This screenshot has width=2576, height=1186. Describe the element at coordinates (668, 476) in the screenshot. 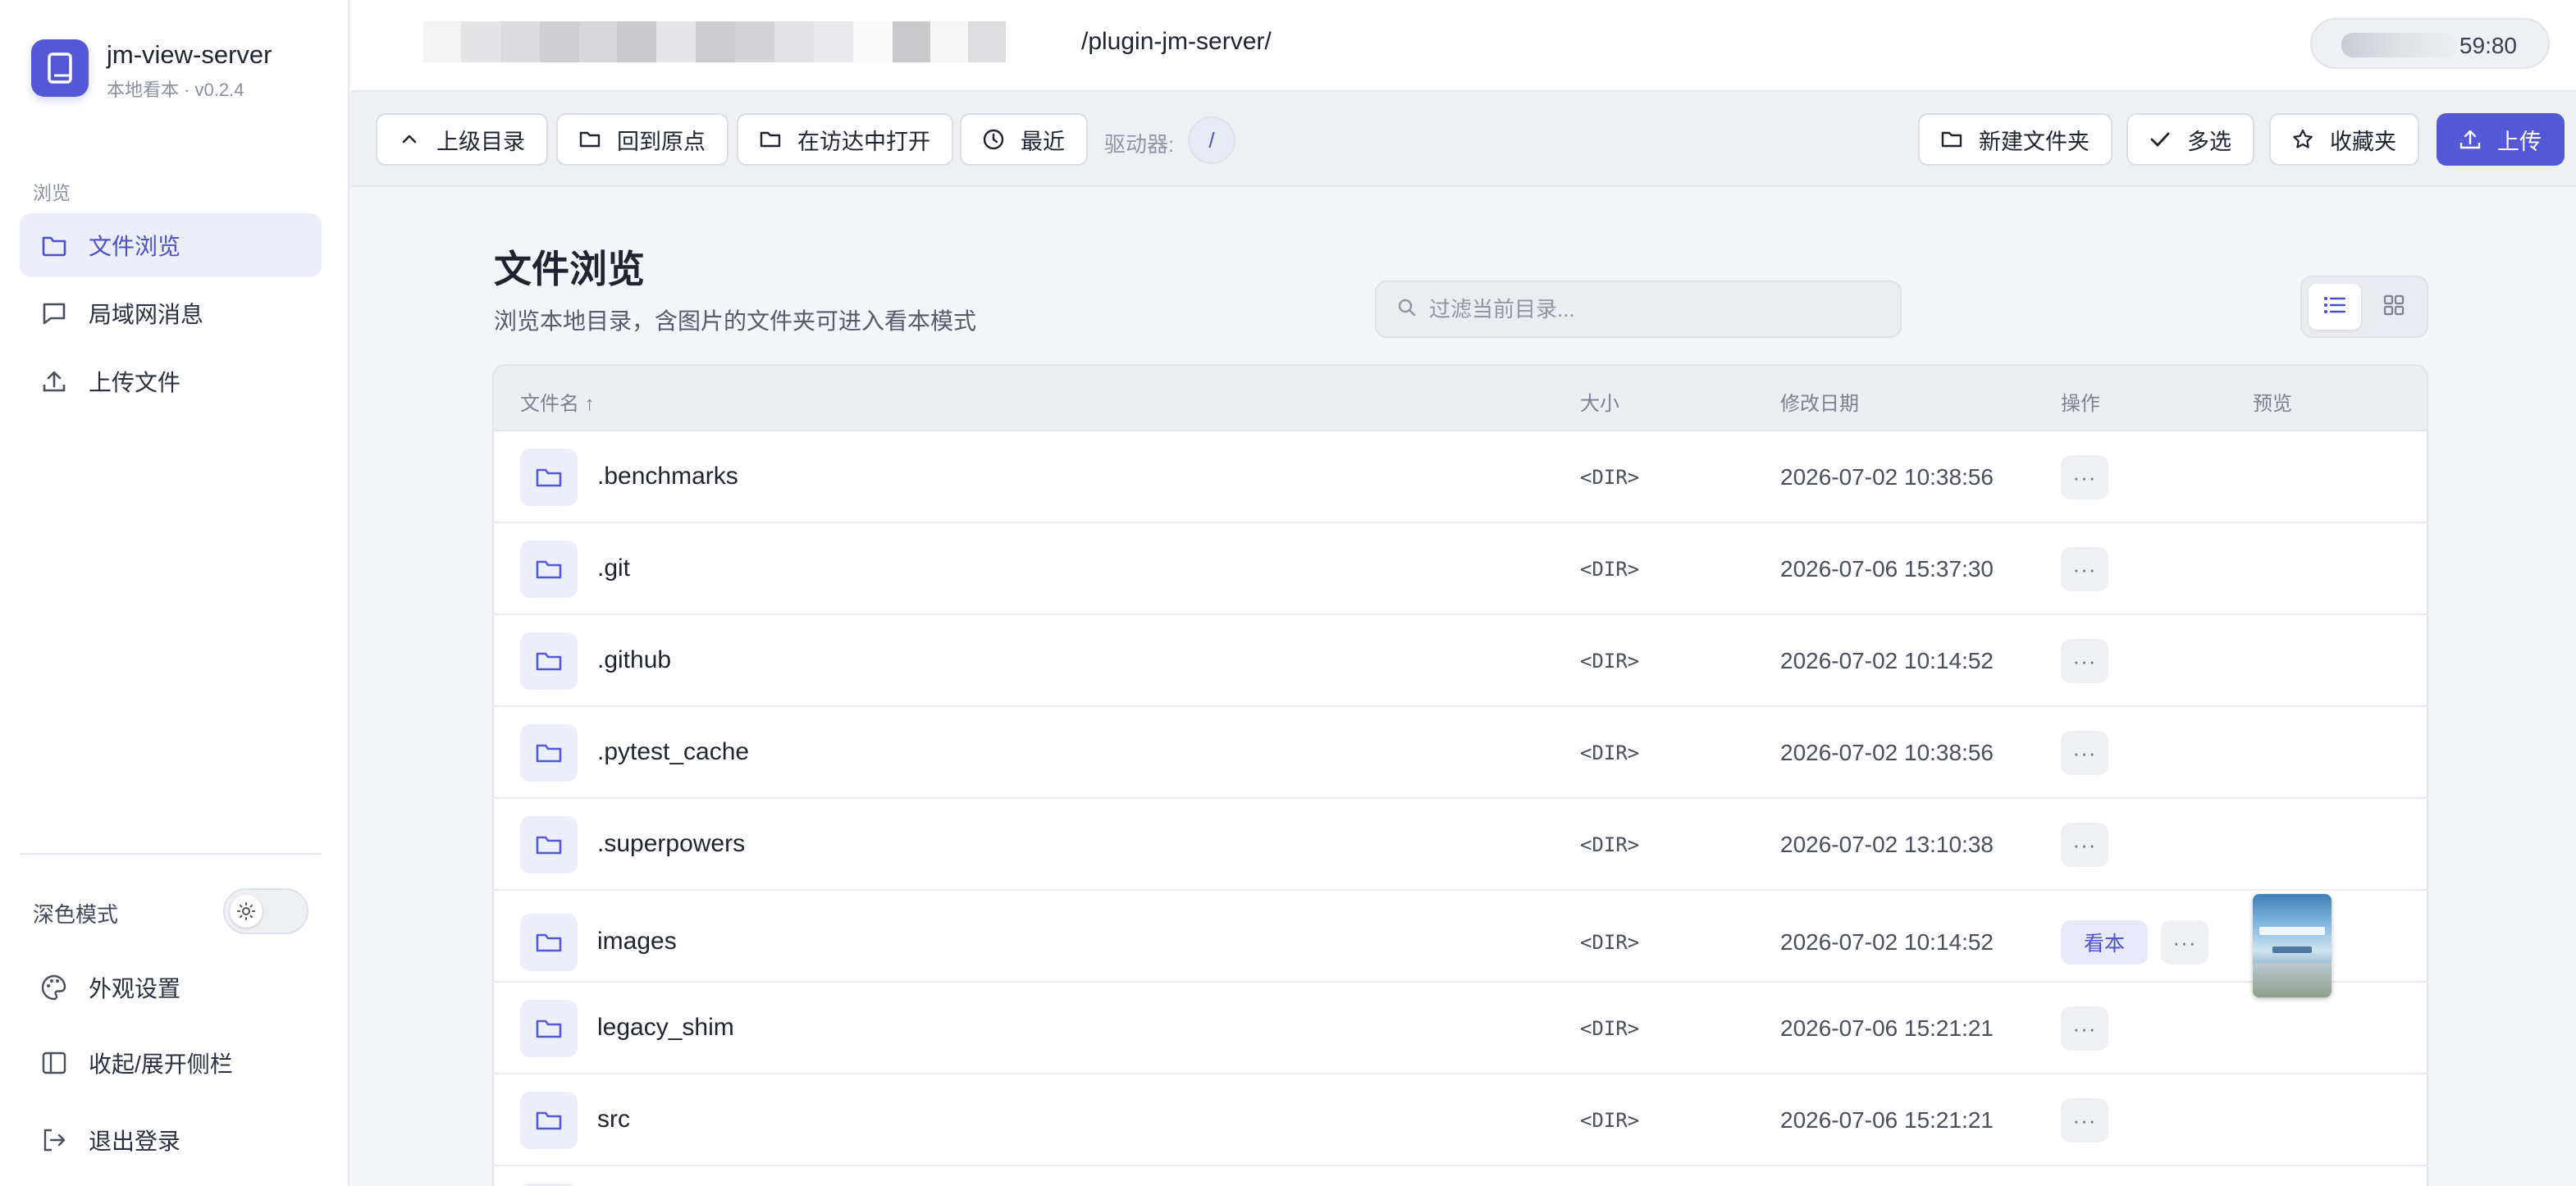

I see `file-name: .benchmarks` at that location.